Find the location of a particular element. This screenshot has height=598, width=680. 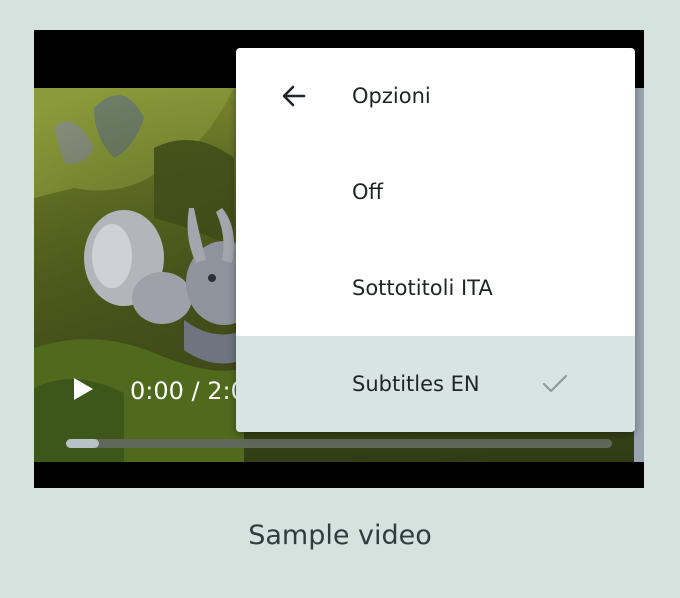

play-button is located at coordinates (83, 389).